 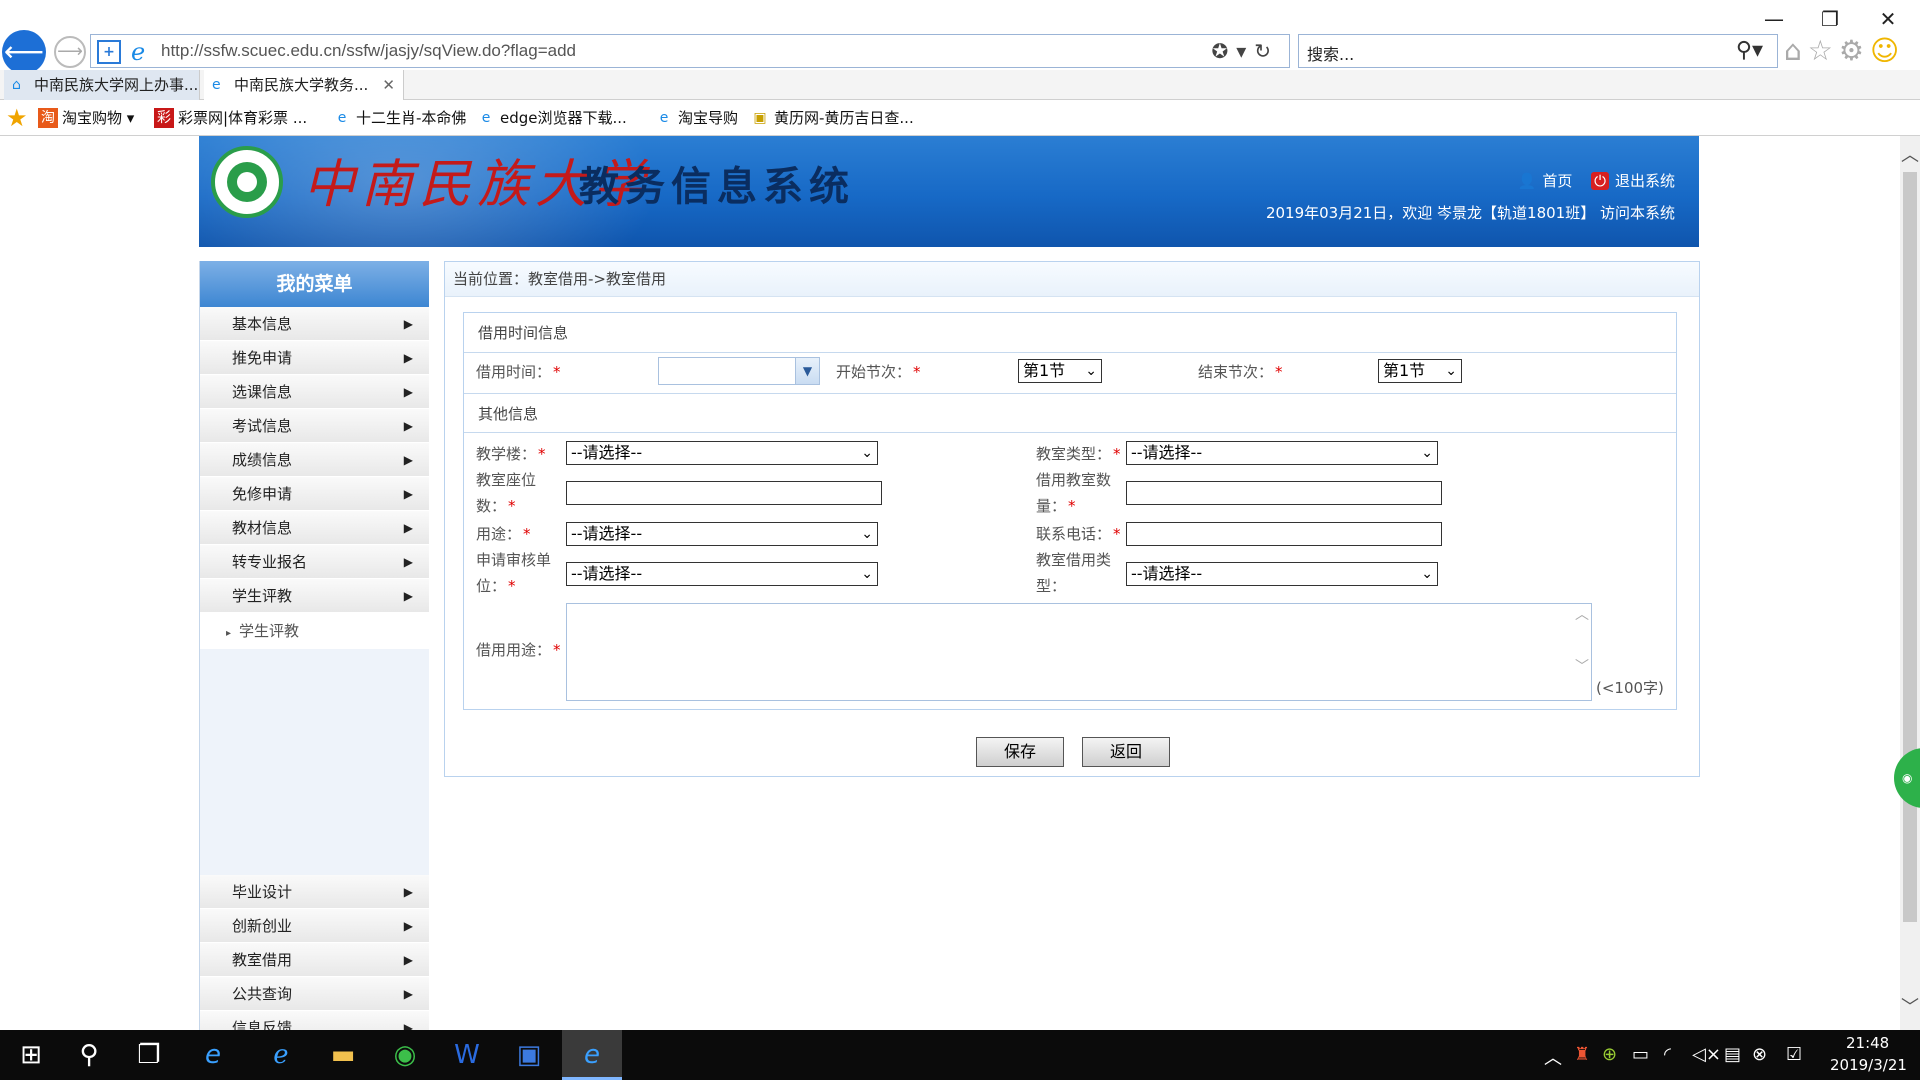 What do you see at coordinates (314, 960) in the screenshot?
I see `menu-item-classroom-borrow: 教室借用 ▶` at bounding box center [314, 960].